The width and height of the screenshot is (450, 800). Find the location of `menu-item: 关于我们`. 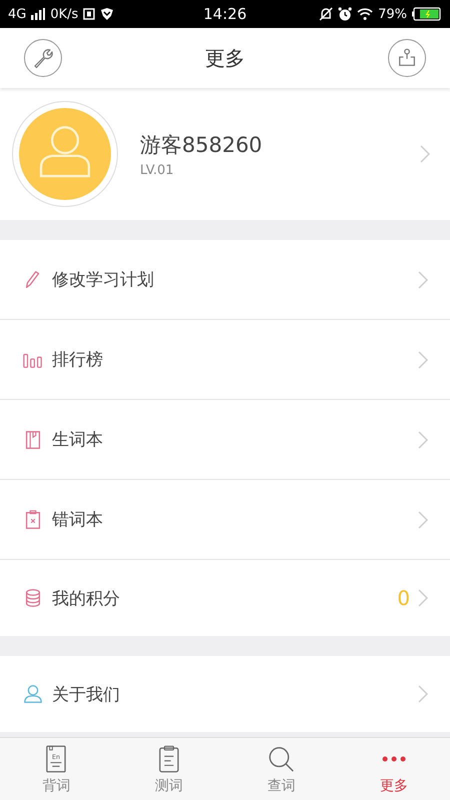

menu-item: 关于我们 is located at coordinates (225, 694).